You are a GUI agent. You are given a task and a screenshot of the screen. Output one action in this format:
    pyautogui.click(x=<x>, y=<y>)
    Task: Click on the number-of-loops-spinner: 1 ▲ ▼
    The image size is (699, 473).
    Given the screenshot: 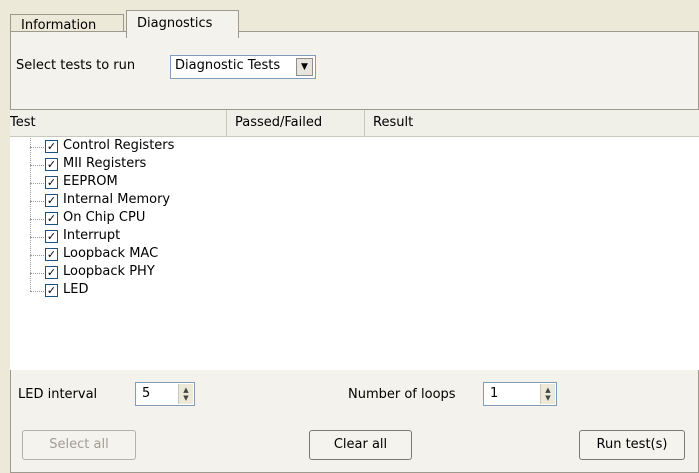 What is the action you would take?
    pyautogui.click(x=520, y=394)
    